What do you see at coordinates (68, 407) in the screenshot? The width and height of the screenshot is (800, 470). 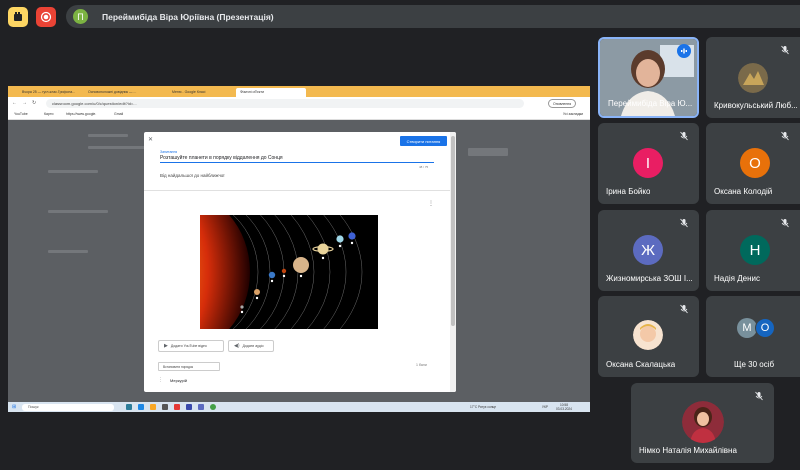 I see `taskbar-search: Пошук` at bounding box center [68, 407].